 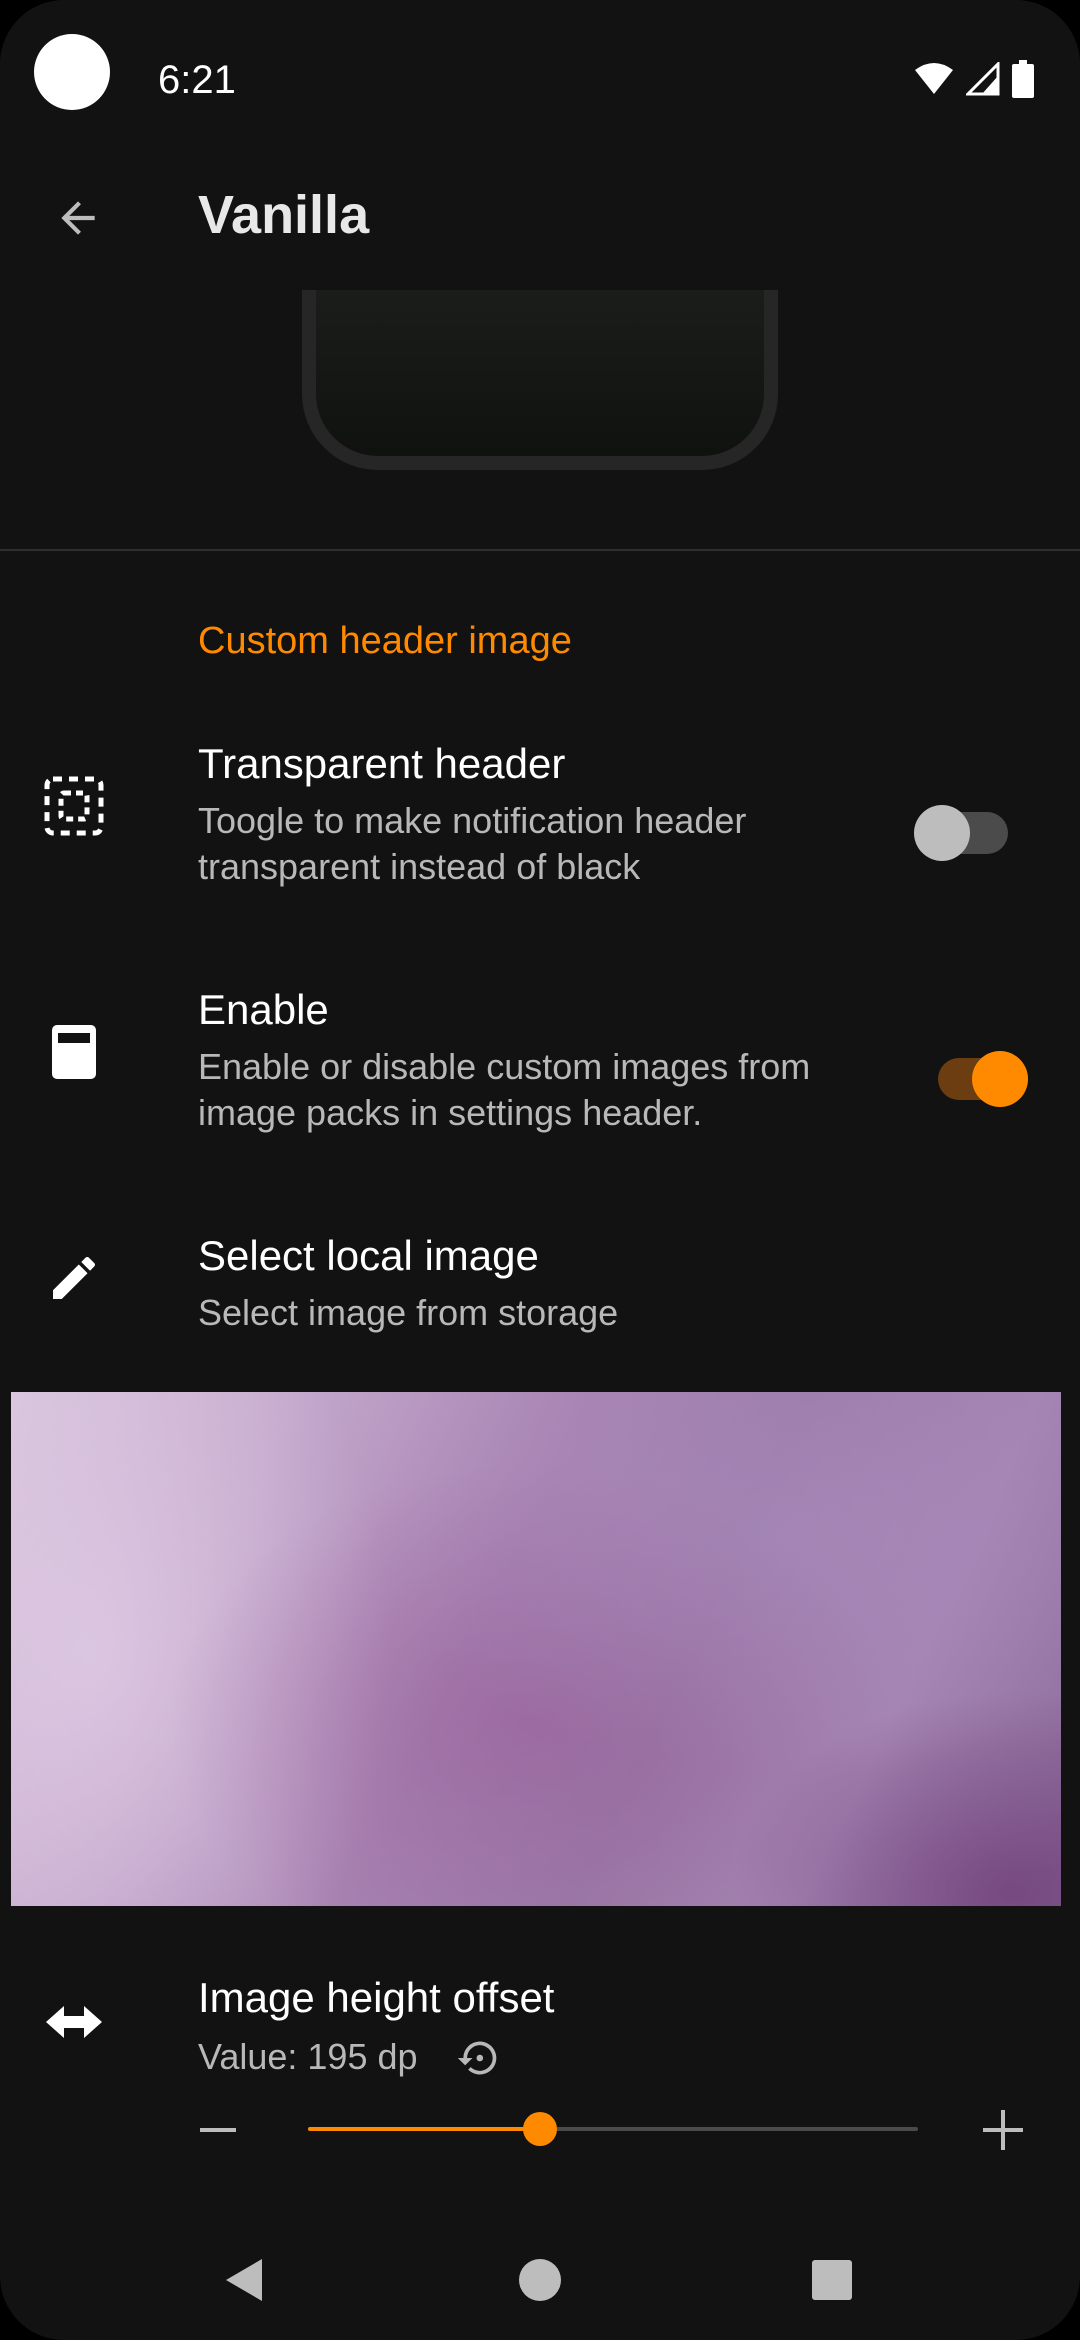 I want to click on status-icons, so click(x=974, y=79).